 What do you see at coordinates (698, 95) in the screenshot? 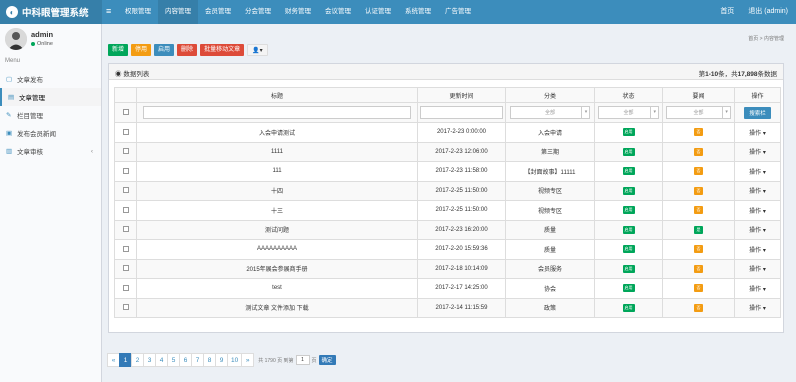
I see `column-header-news: 要闻` at bounding box center [698, 95].